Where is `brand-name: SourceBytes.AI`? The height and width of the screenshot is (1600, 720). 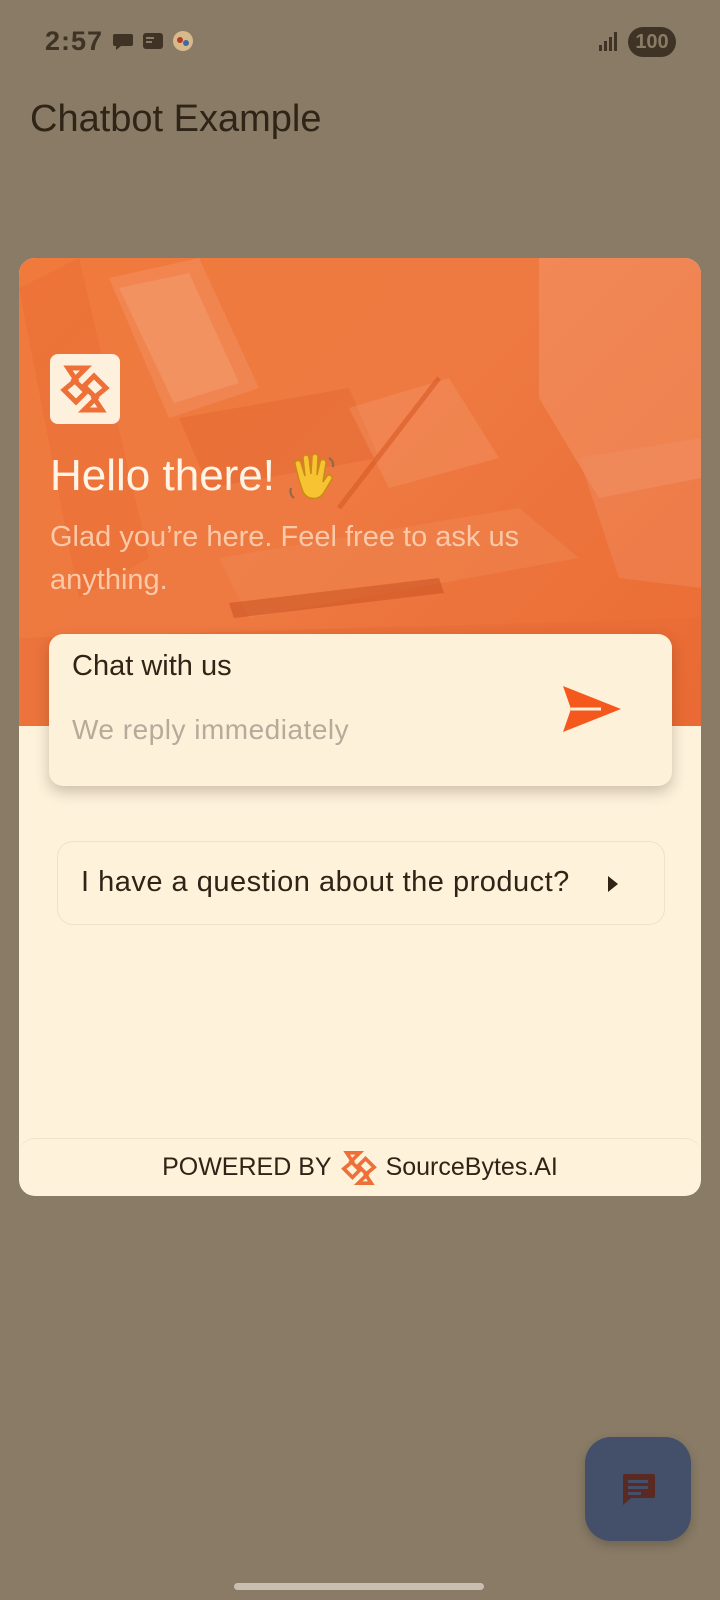
brand-name: SourceBytes.AI is located at coordinates (472, 1167).